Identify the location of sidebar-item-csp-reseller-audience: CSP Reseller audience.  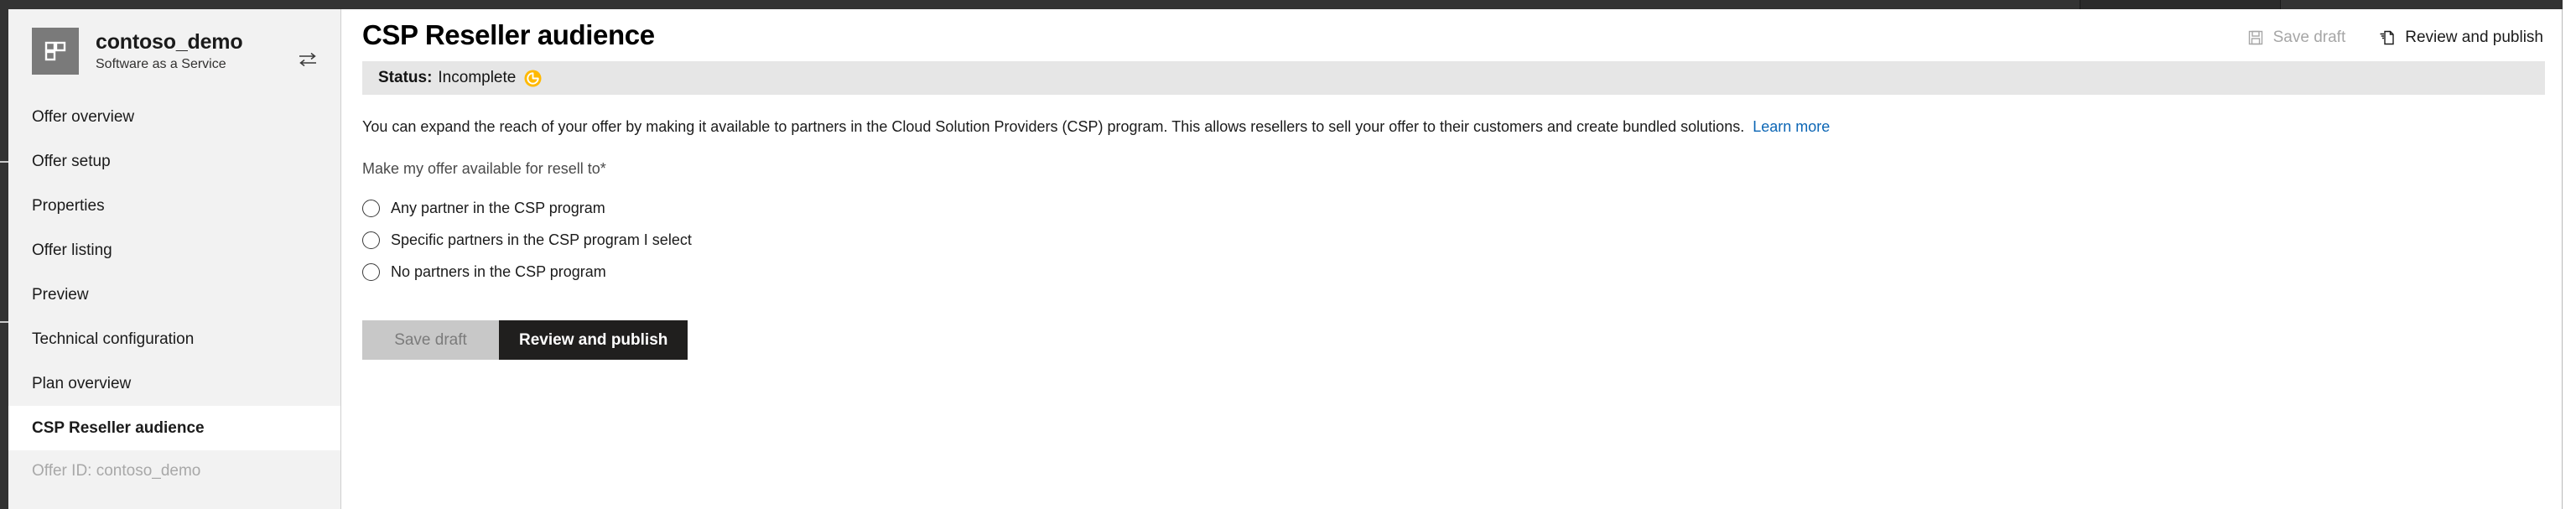
(174, 428).